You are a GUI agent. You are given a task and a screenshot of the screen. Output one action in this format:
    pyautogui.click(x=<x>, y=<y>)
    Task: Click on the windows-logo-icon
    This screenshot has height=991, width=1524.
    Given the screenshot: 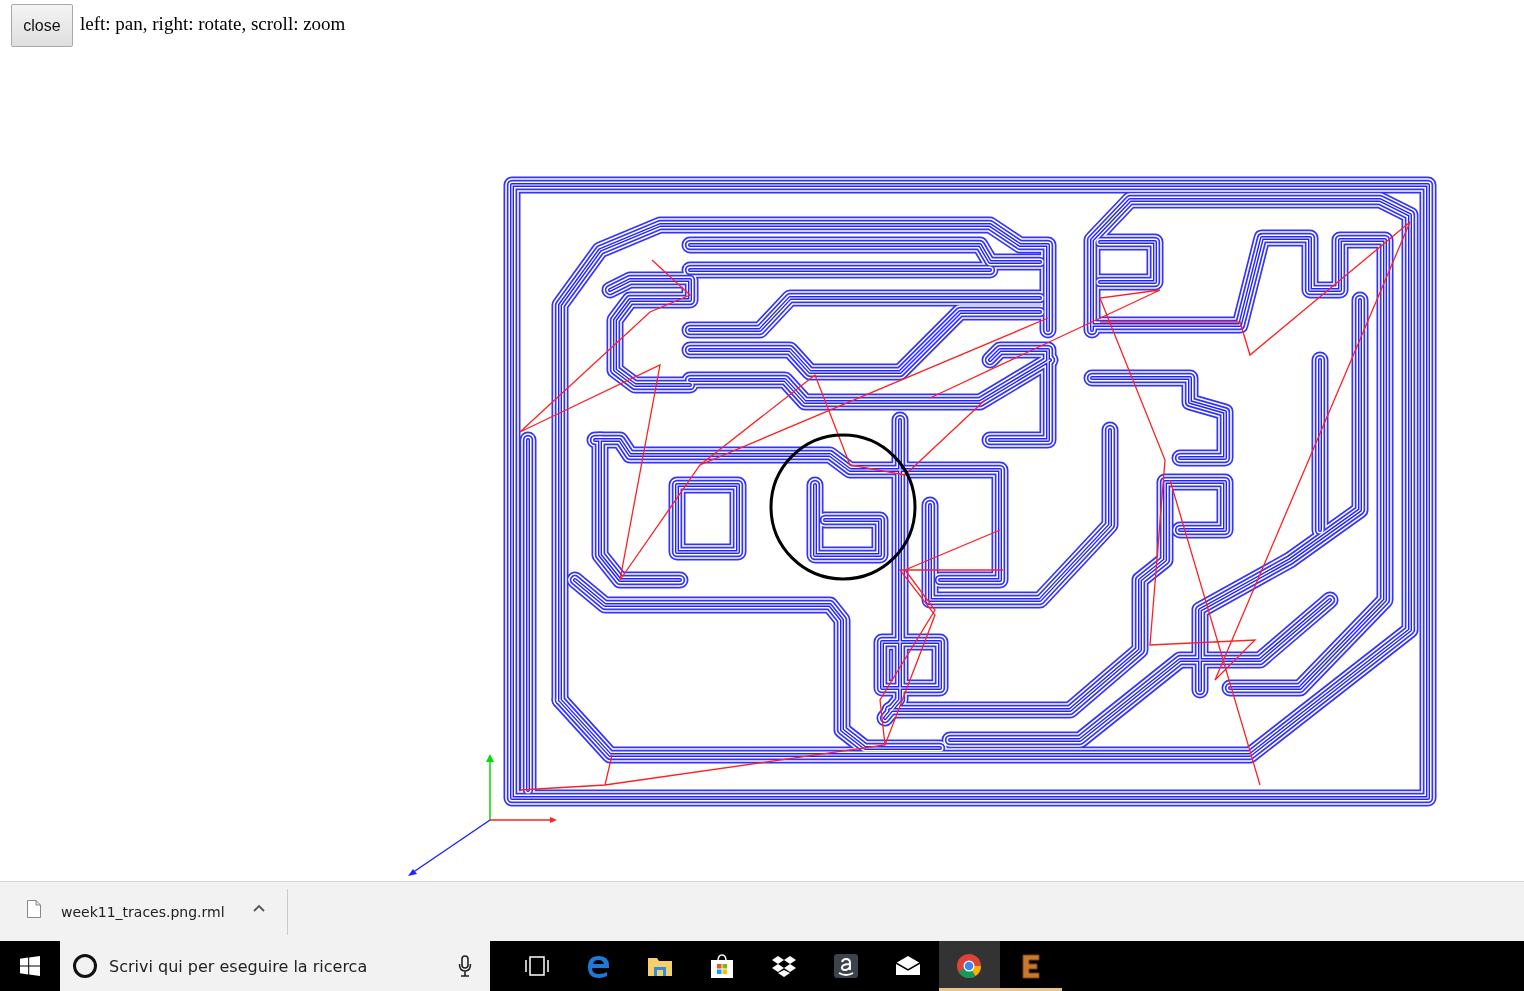 What is the action you would take?
    pyautogui.click(x=30, y=966)
    